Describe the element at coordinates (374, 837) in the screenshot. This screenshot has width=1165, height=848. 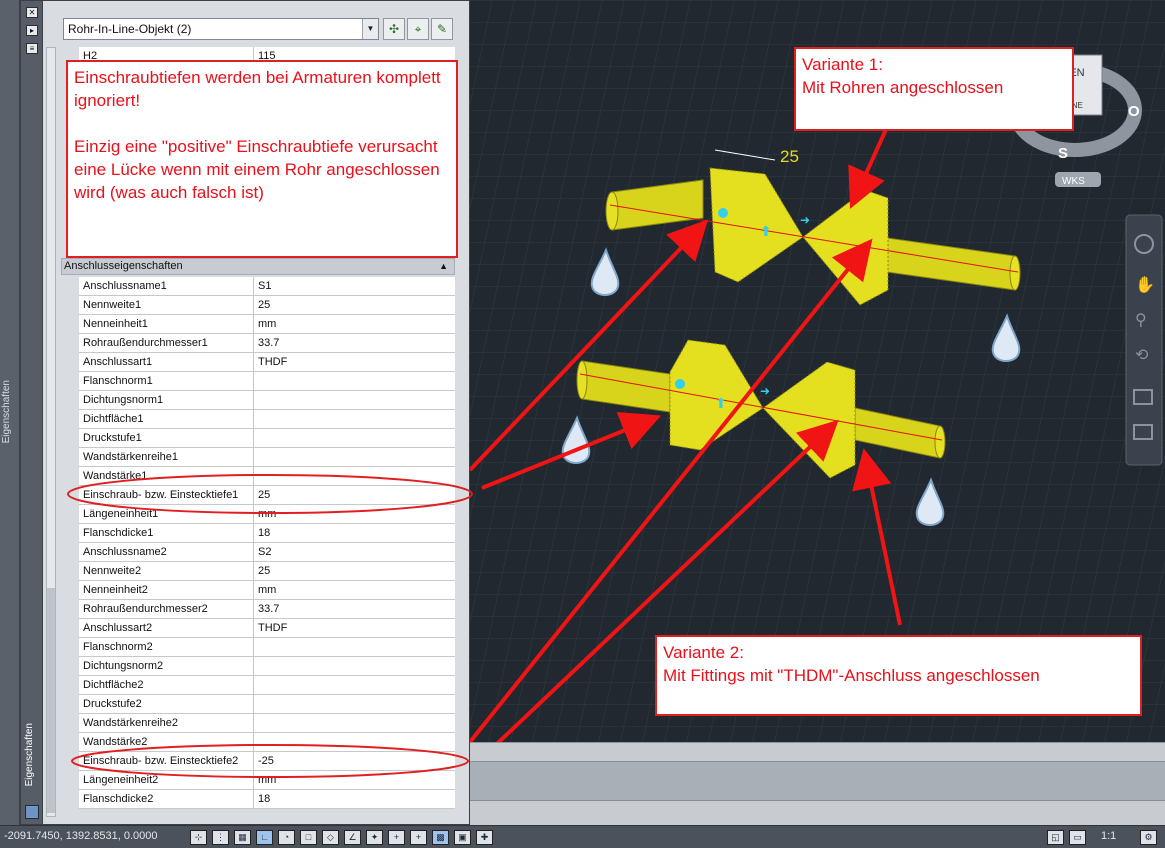
I see `dynamic-ucs-icon: ✦` at that location.